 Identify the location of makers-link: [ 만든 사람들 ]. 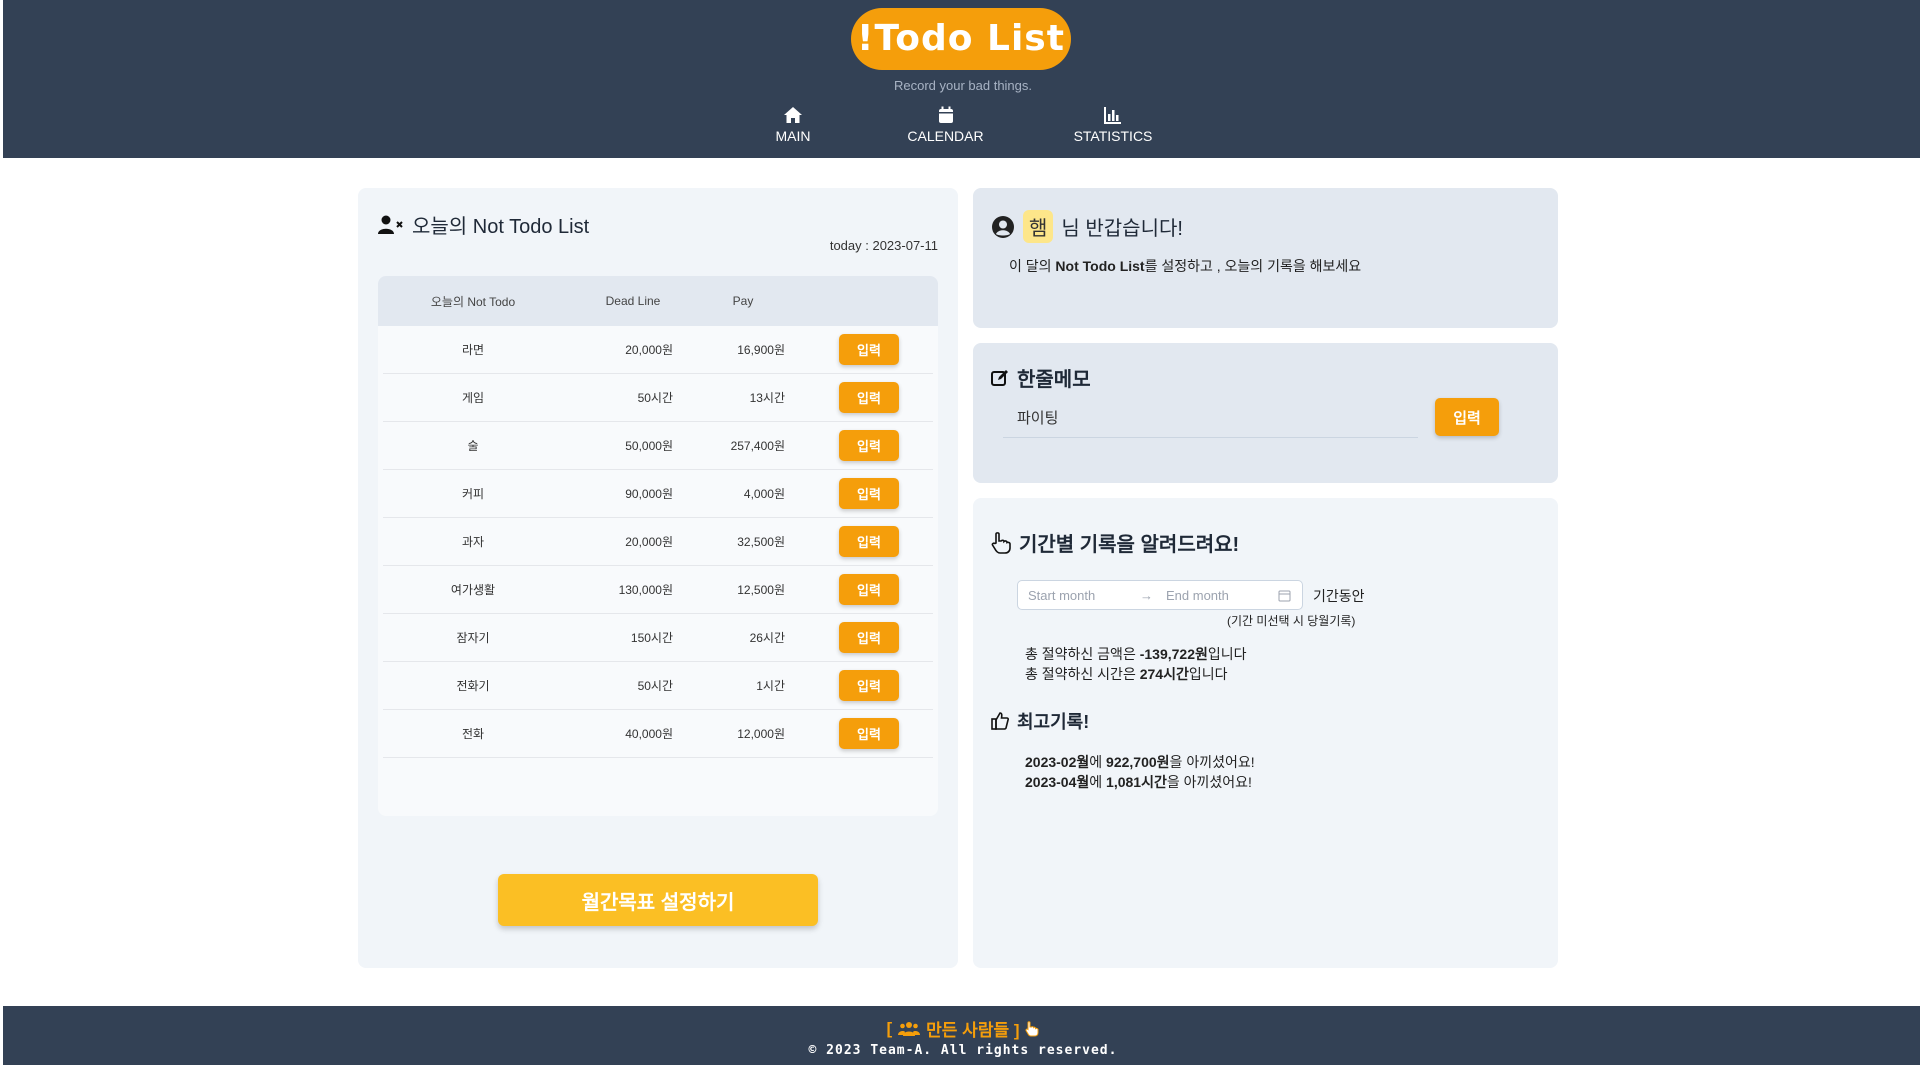
(961, 1028).